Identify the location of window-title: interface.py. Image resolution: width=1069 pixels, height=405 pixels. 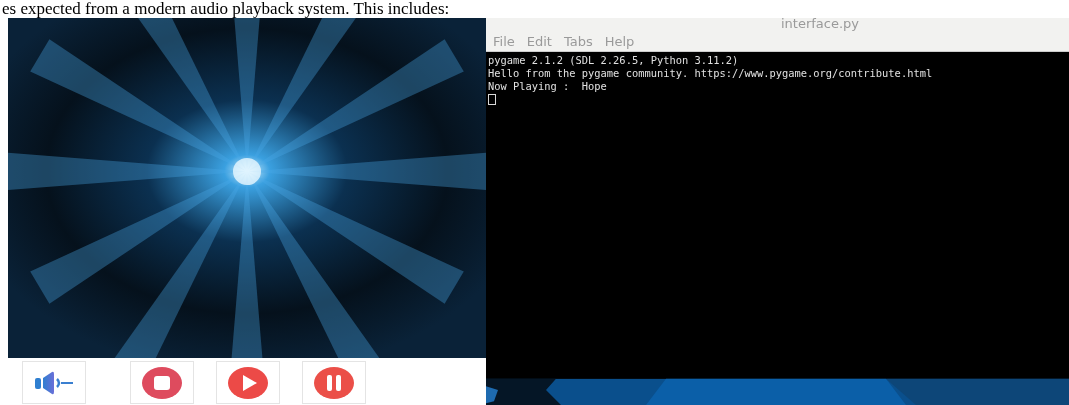
(819, 23).